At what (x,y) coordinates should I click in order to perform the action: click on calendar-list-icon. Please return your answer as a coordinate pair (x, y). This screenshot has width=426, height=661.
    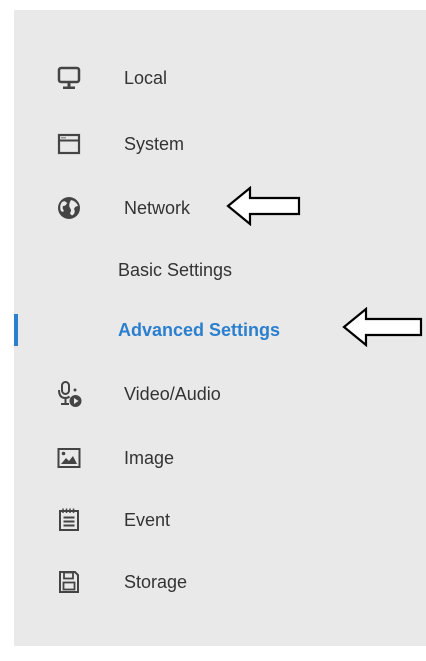
    Looking at the image, I should click on (69, 520).